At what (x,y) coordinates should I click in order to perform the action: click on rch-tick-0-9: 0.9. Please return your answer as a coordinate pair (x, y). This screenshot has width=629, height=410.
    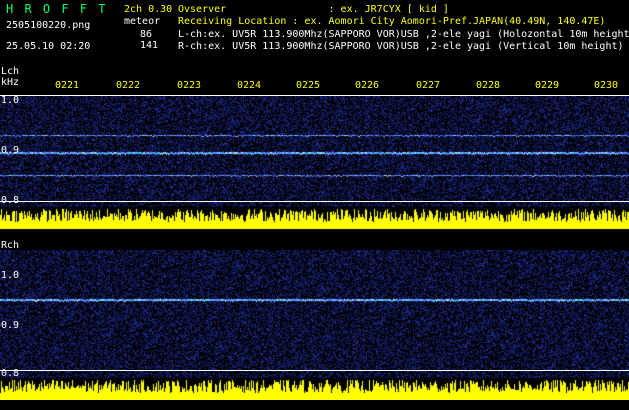
    Looking at the image, I should click on (10, 325).